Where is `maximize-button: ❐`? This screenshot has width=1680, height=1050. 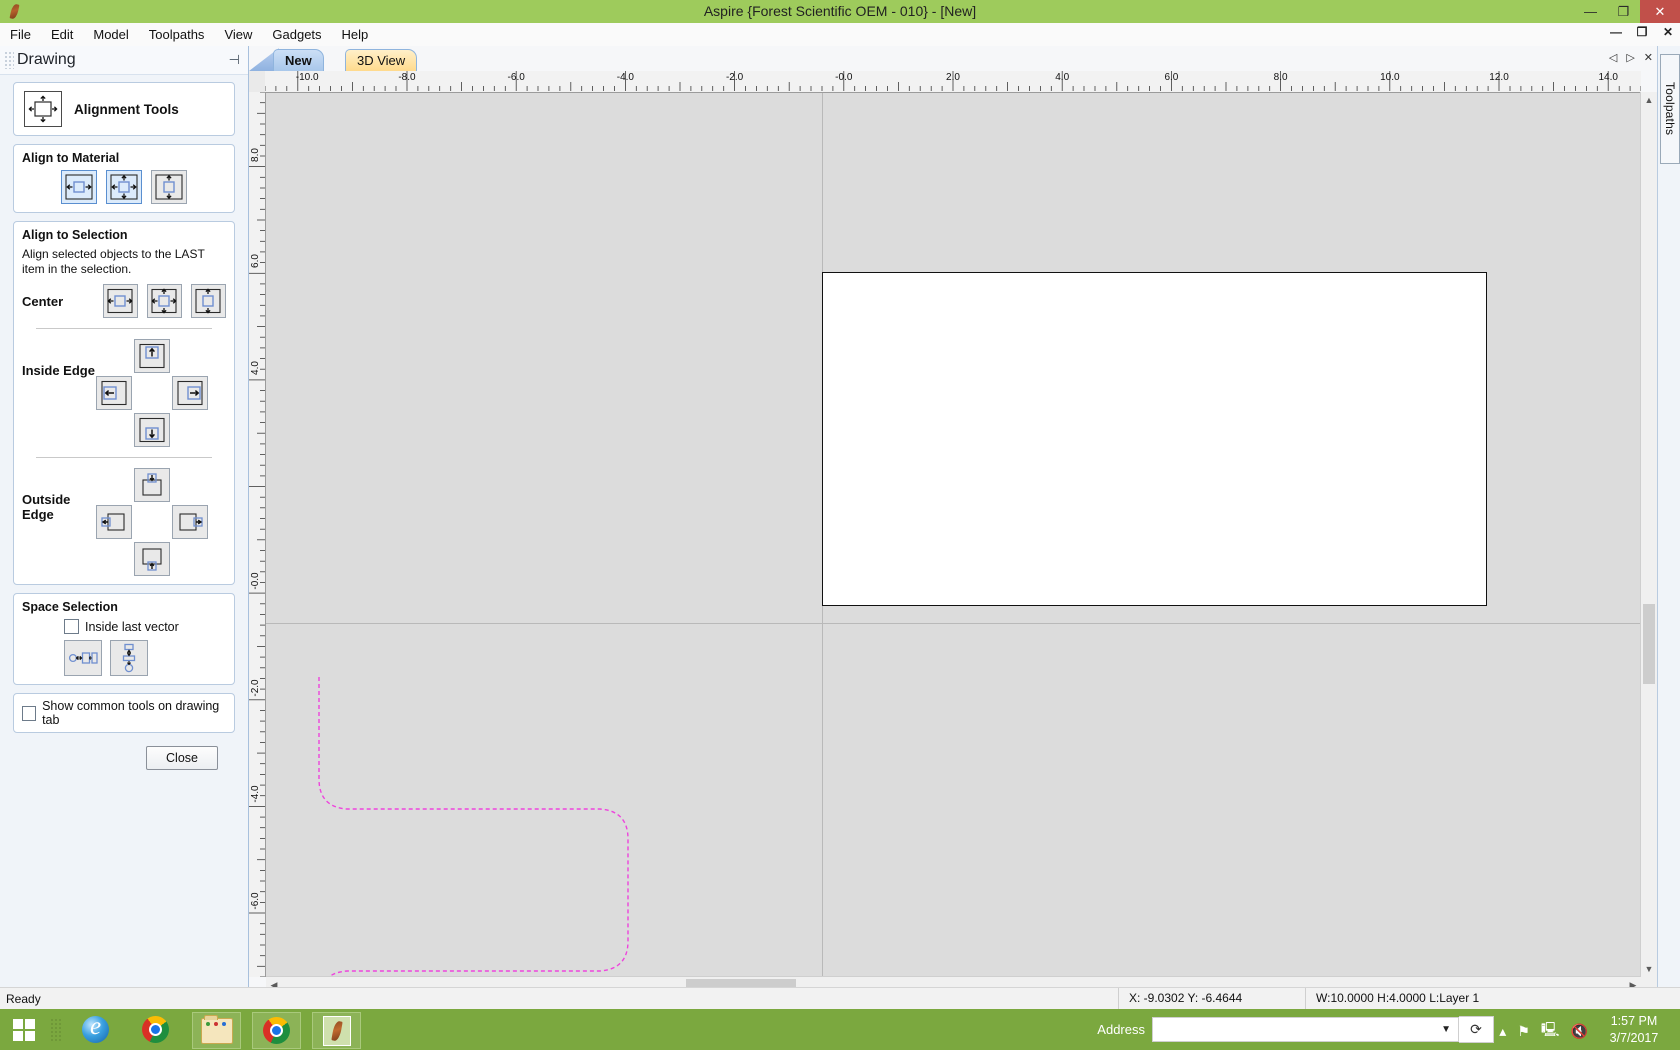
maximize-button: ❐ is located at coordinates (1623, 11).